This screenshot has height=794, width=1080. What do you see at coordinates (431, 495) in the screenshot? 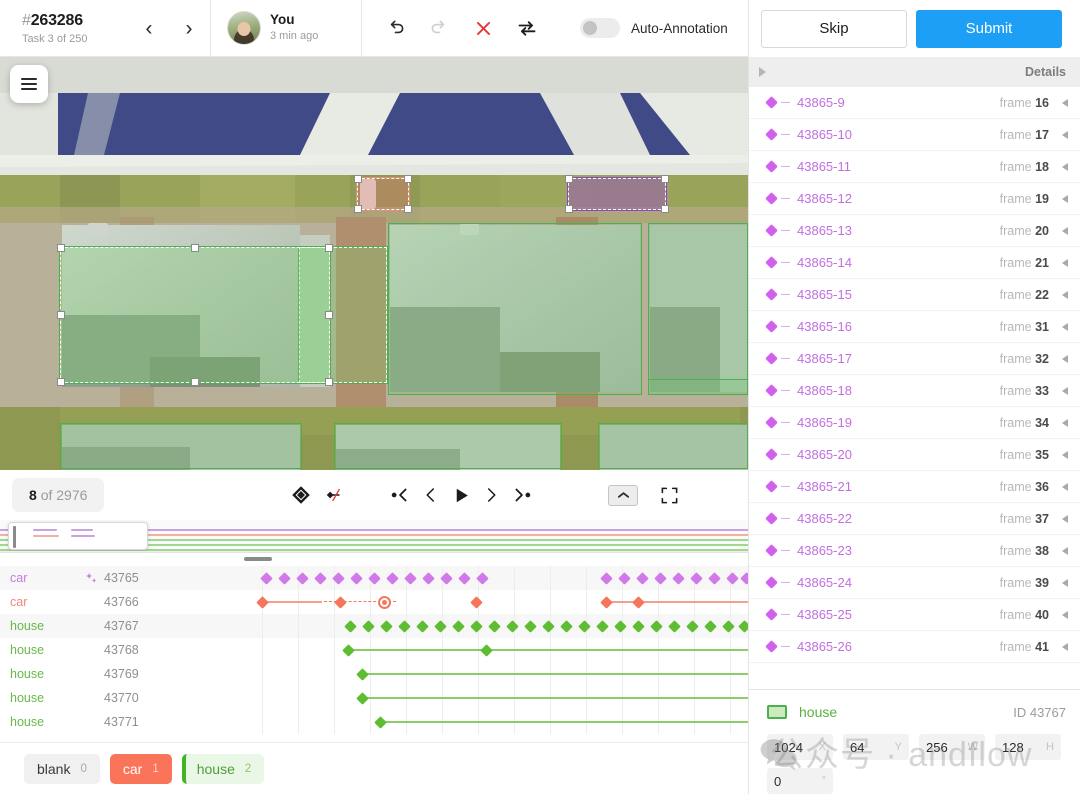
I see `step-back-icon` at bounding box center [431, 495].